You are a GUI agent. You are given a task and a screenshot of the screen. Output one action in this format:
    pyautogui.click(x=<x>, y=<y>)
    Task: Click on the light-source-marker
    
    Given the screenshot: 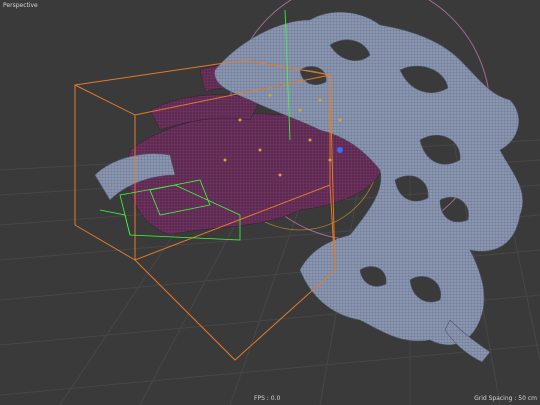 What is the action you would take?
    pyautogui.click(x=340, y=150)
    